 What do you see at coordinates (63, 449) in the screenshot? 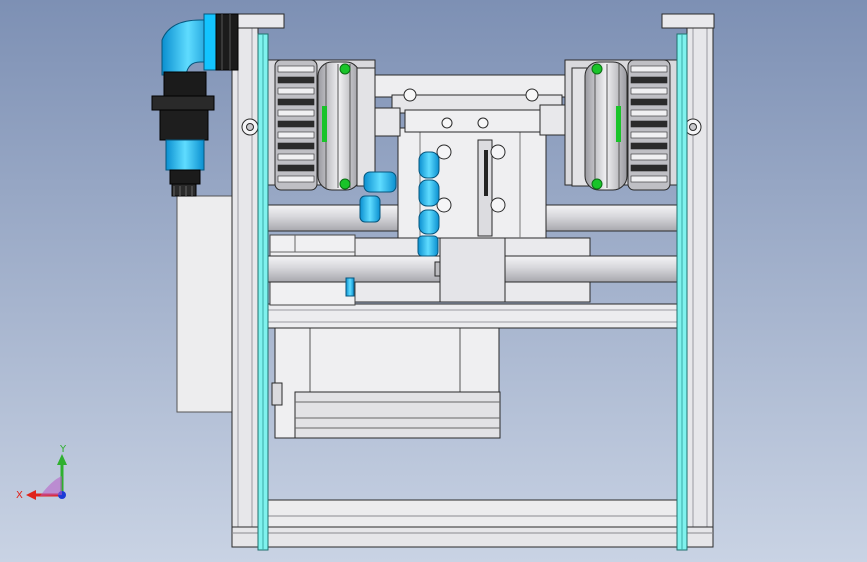
I see `axis-label-y: Y` at bounding box center [63, 449].